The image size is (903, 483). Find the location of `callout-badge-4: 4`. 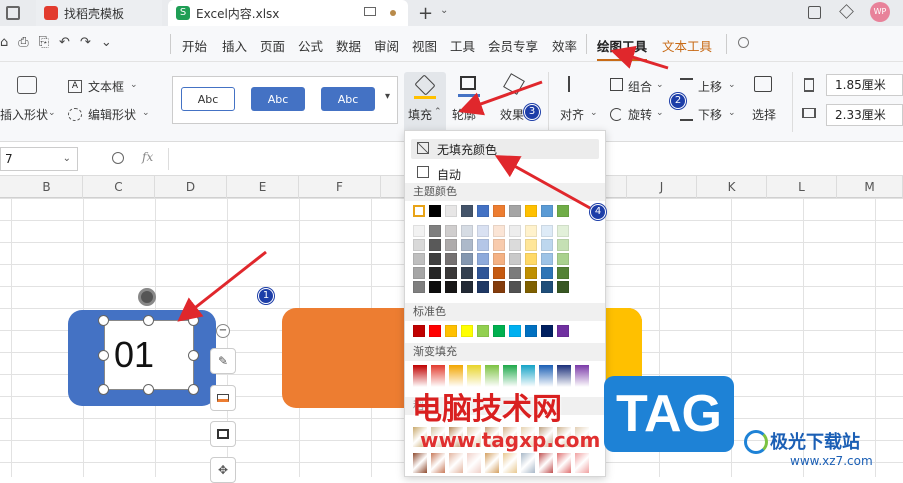

callout-badge-4: 4 is located at coordinates (598, 212).